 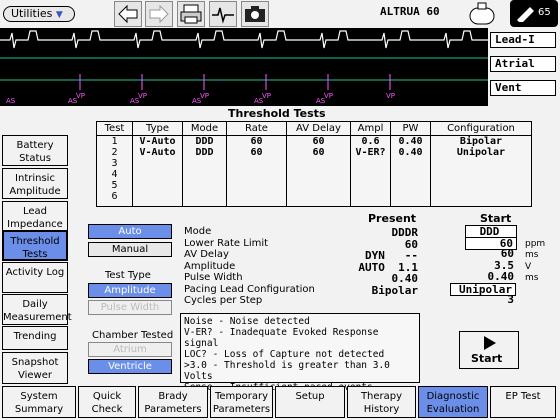 What do you see at coordinates (532, 278) in the screenshot?
I see `param-unit: ms` at bounding box center [532, 278].